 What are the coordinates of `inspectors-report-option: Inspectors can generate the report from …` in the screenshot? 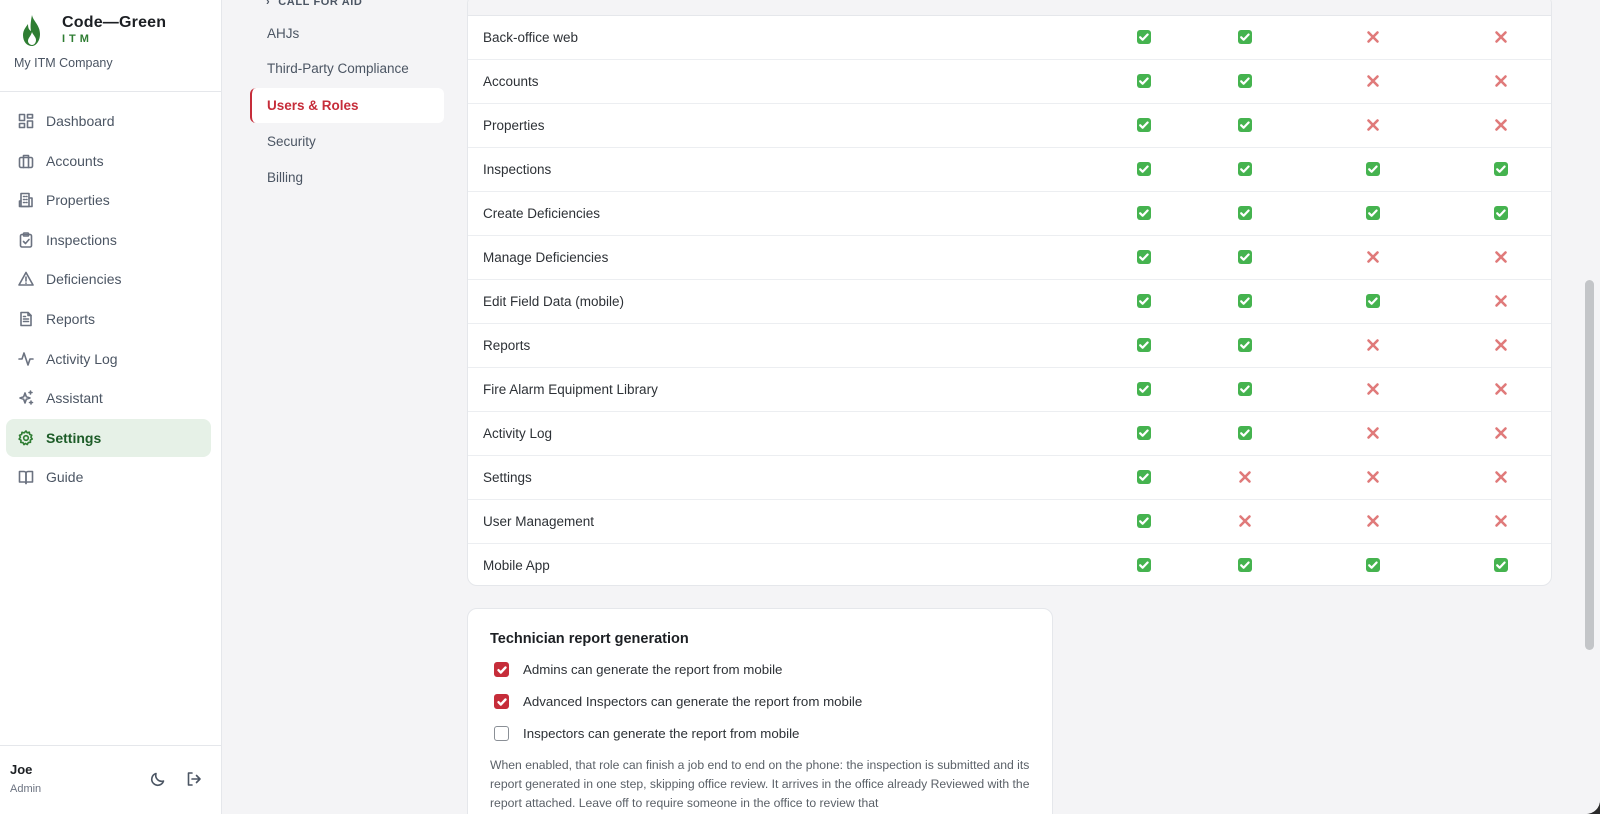 It's located at (646, 733).